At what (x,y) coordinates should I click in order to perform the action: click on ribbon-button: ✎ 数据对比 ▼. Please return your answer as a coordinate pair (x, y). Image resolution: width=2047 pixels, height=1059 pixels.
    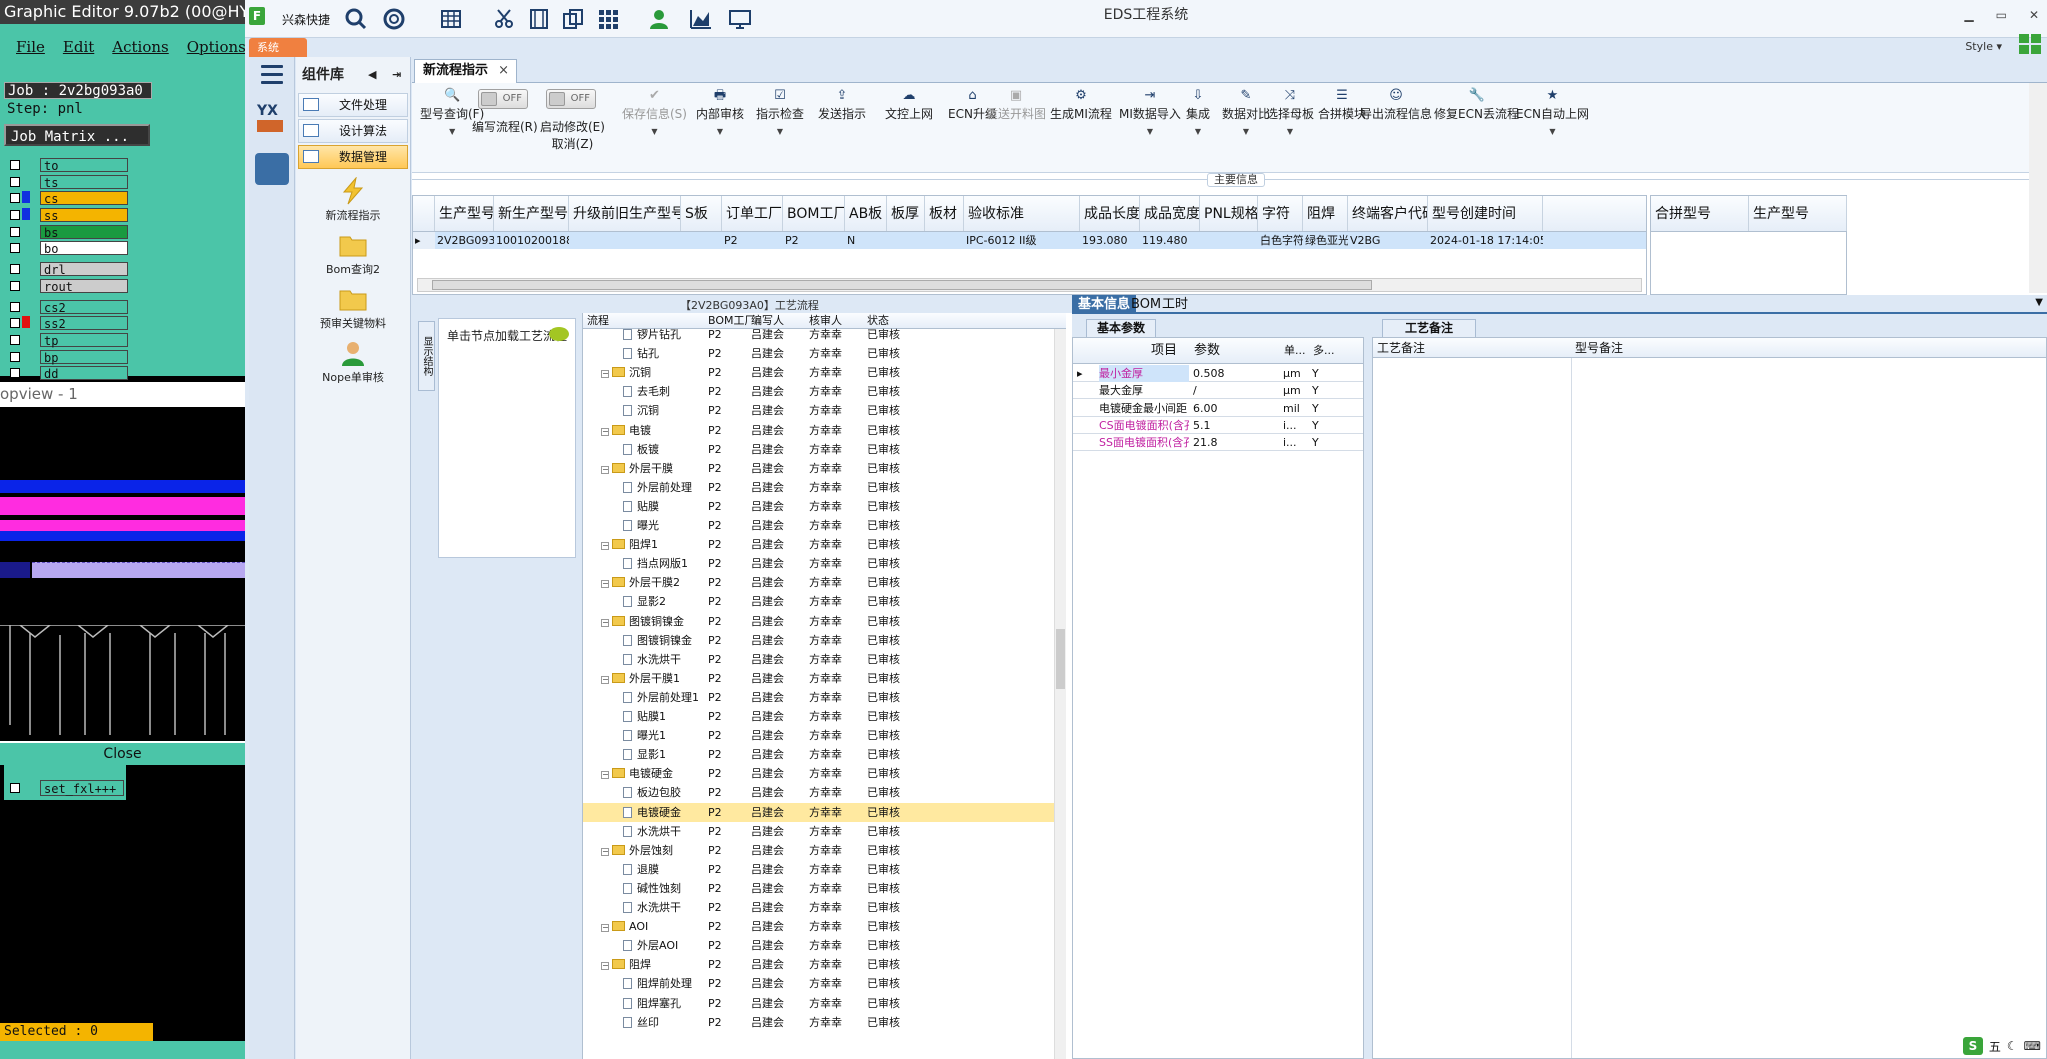
    Looking at the image, I should click on (1246, 113).